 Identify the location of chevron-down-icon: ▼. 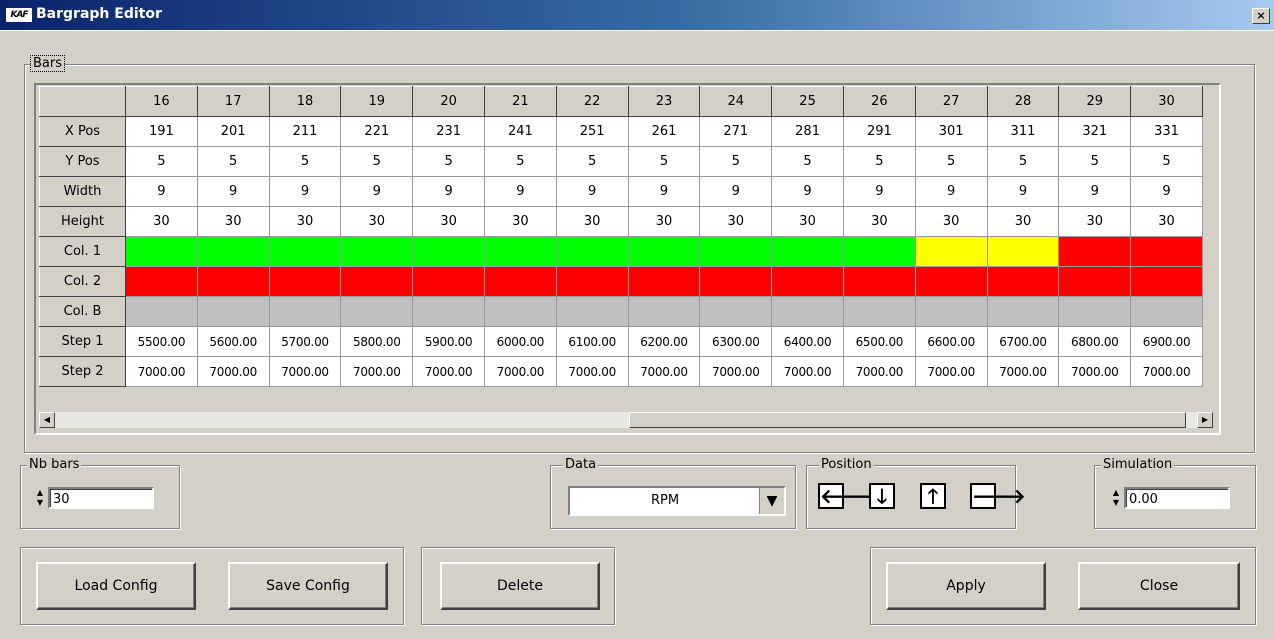
(771, 501).